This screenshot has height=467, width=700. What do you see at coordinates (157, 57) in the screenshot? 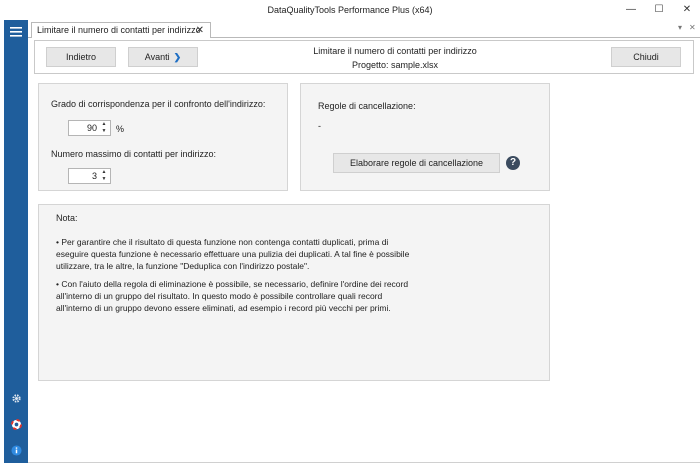
I see `next-button-label: Avanti` at bounding box center [157, 57].